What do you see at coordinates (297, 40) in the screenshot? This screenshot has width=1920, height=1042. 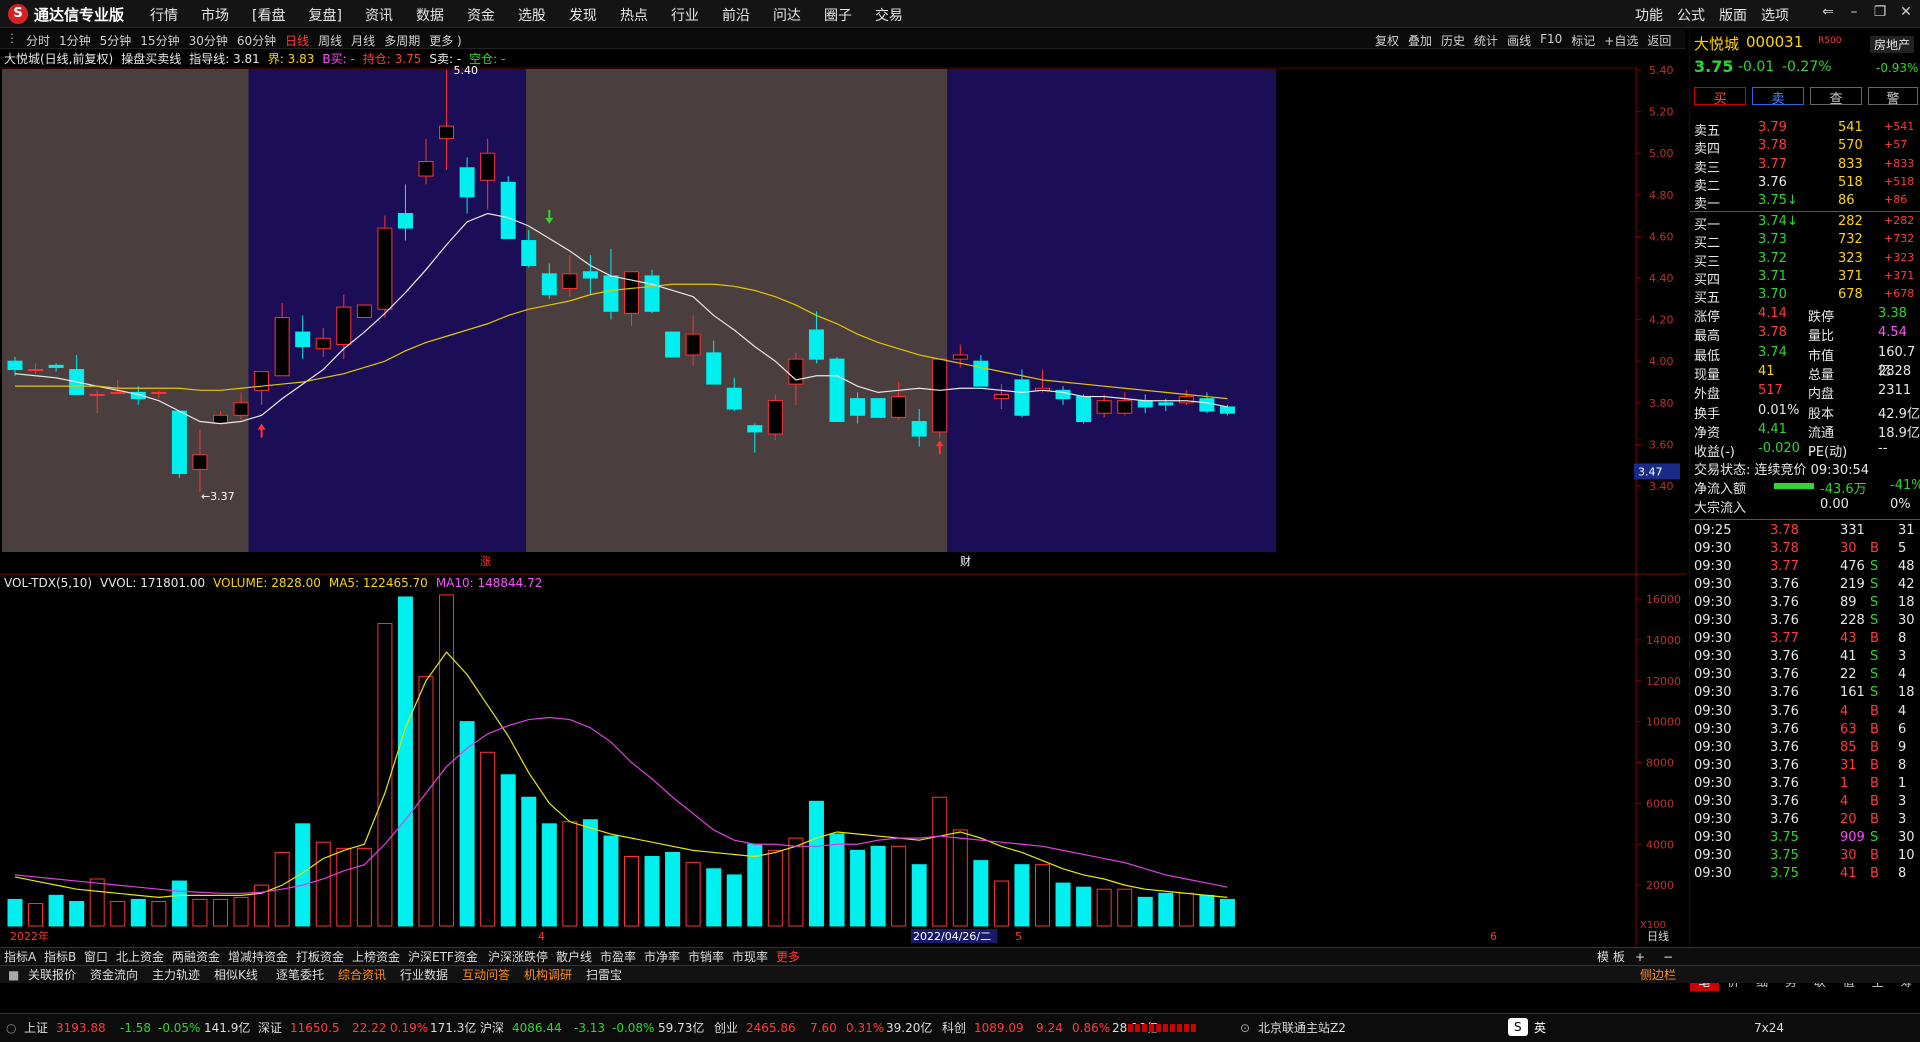 I see `period-tab-6: 日线` at bounding box center [297, 40].